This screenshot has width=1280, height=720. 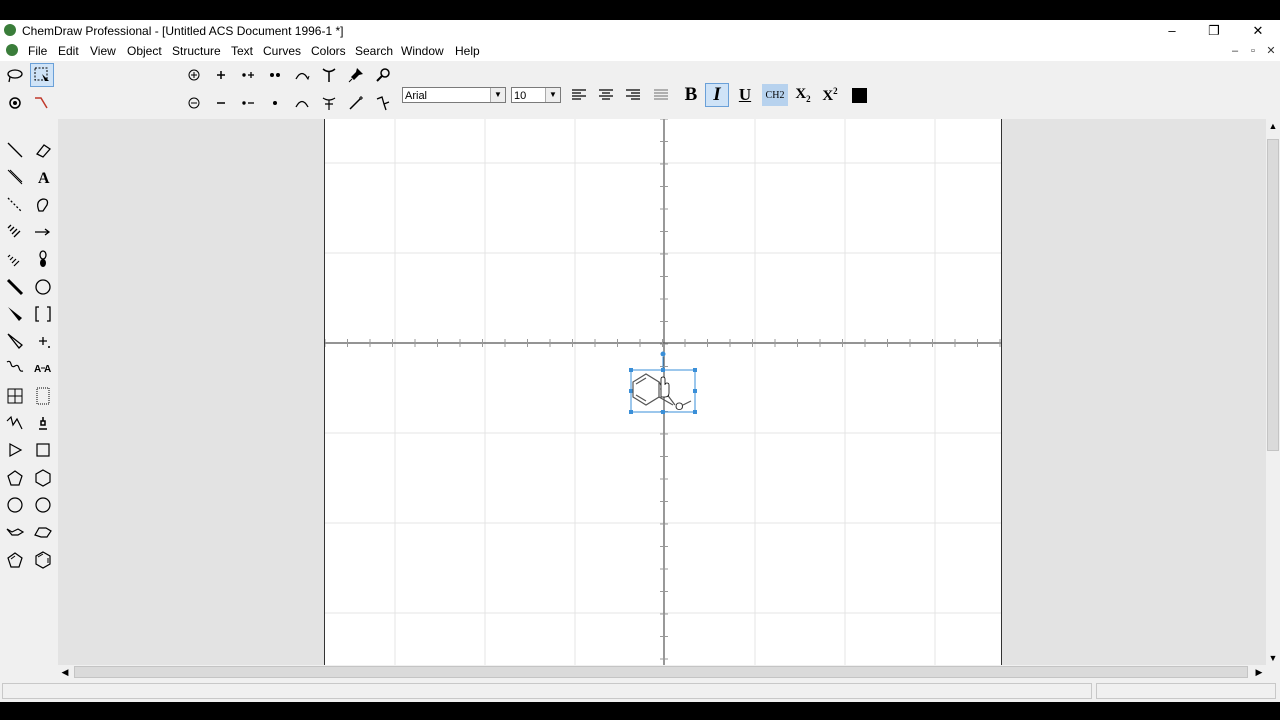 What do you see at coordinates (665, 384) in the screenshot?
I see `molecule-selection: O` at bounding box center [665, 384].